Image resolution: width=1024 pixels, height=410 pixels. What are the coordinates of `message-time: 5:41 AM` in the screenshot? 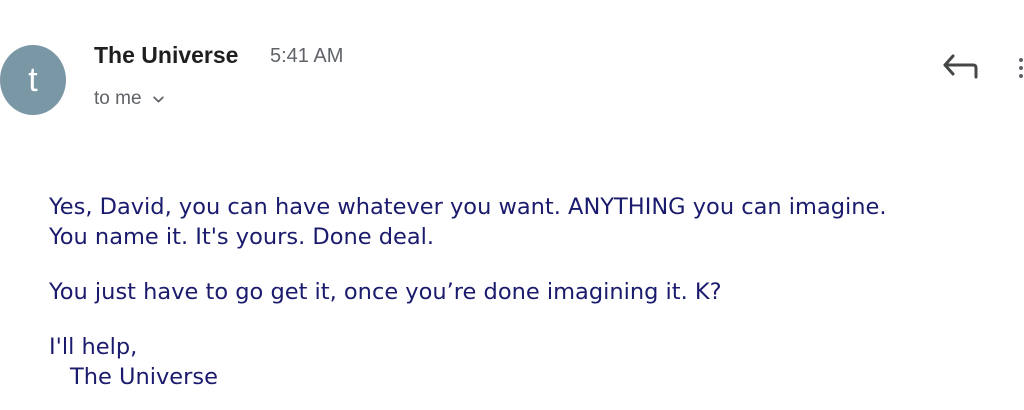 It's located at (307, 56).